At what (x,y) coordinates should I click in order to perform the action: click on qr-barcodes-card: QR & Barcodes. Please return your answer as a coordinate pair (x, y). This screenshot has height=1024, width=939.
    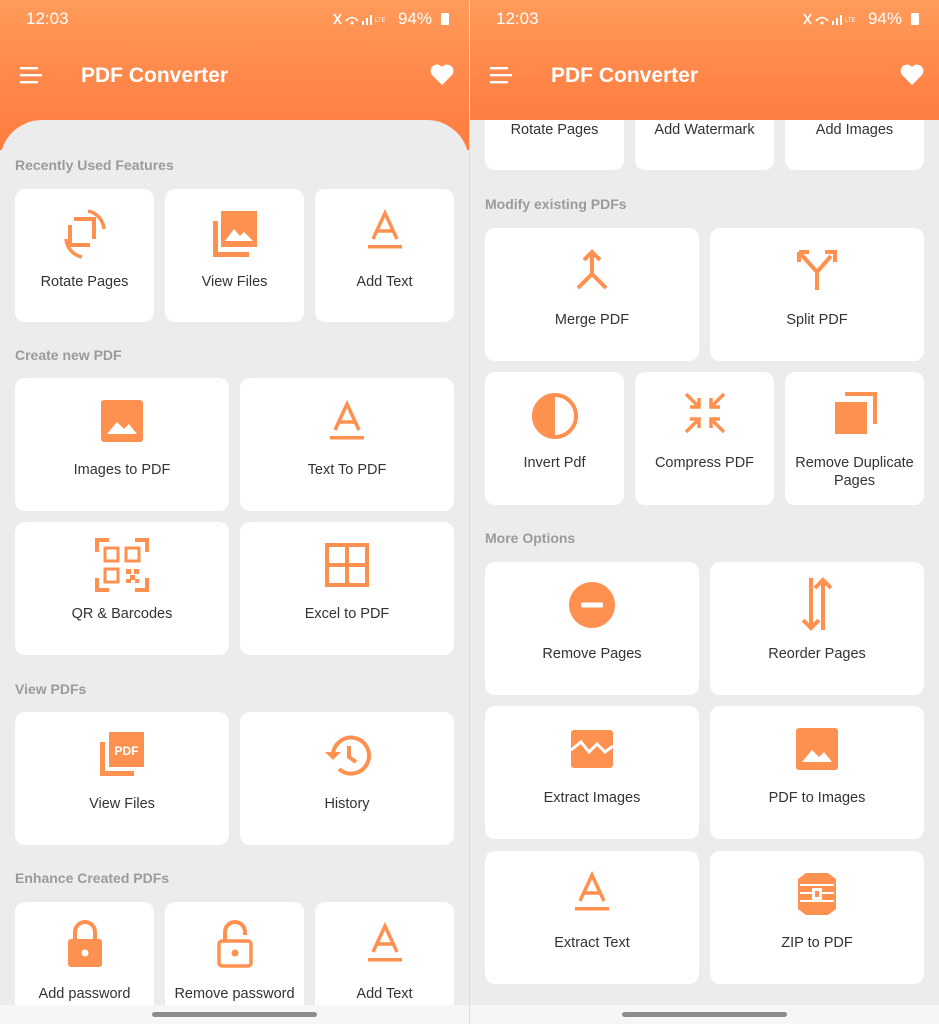
    Looking at the image, I should click on (122, 588).